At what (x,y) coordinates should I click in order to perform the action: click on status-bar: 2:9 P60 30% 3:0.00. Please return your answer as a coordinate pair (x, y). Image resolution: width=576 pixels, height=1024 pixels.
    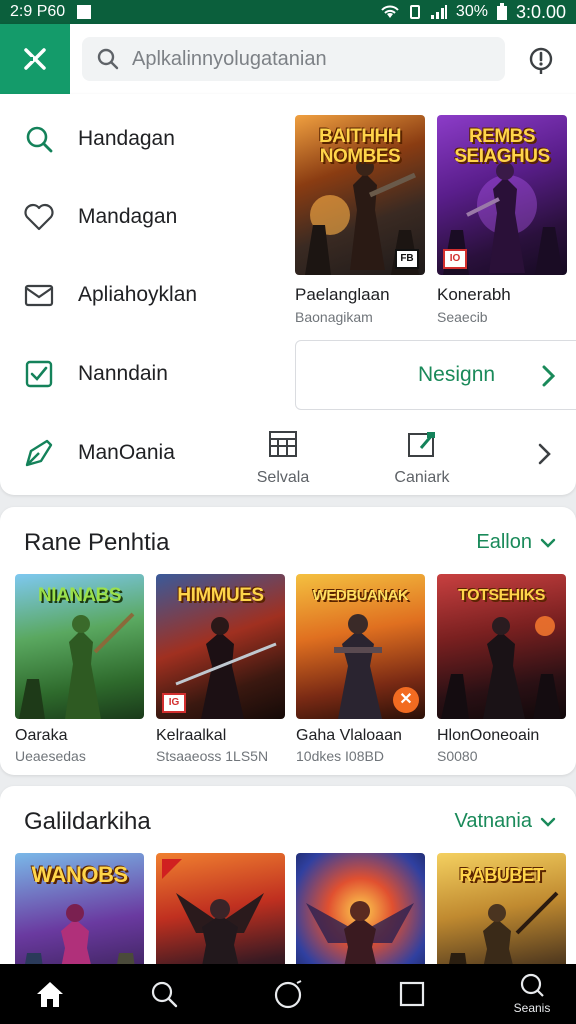
    Looking at the image, I should click on (288, 12).